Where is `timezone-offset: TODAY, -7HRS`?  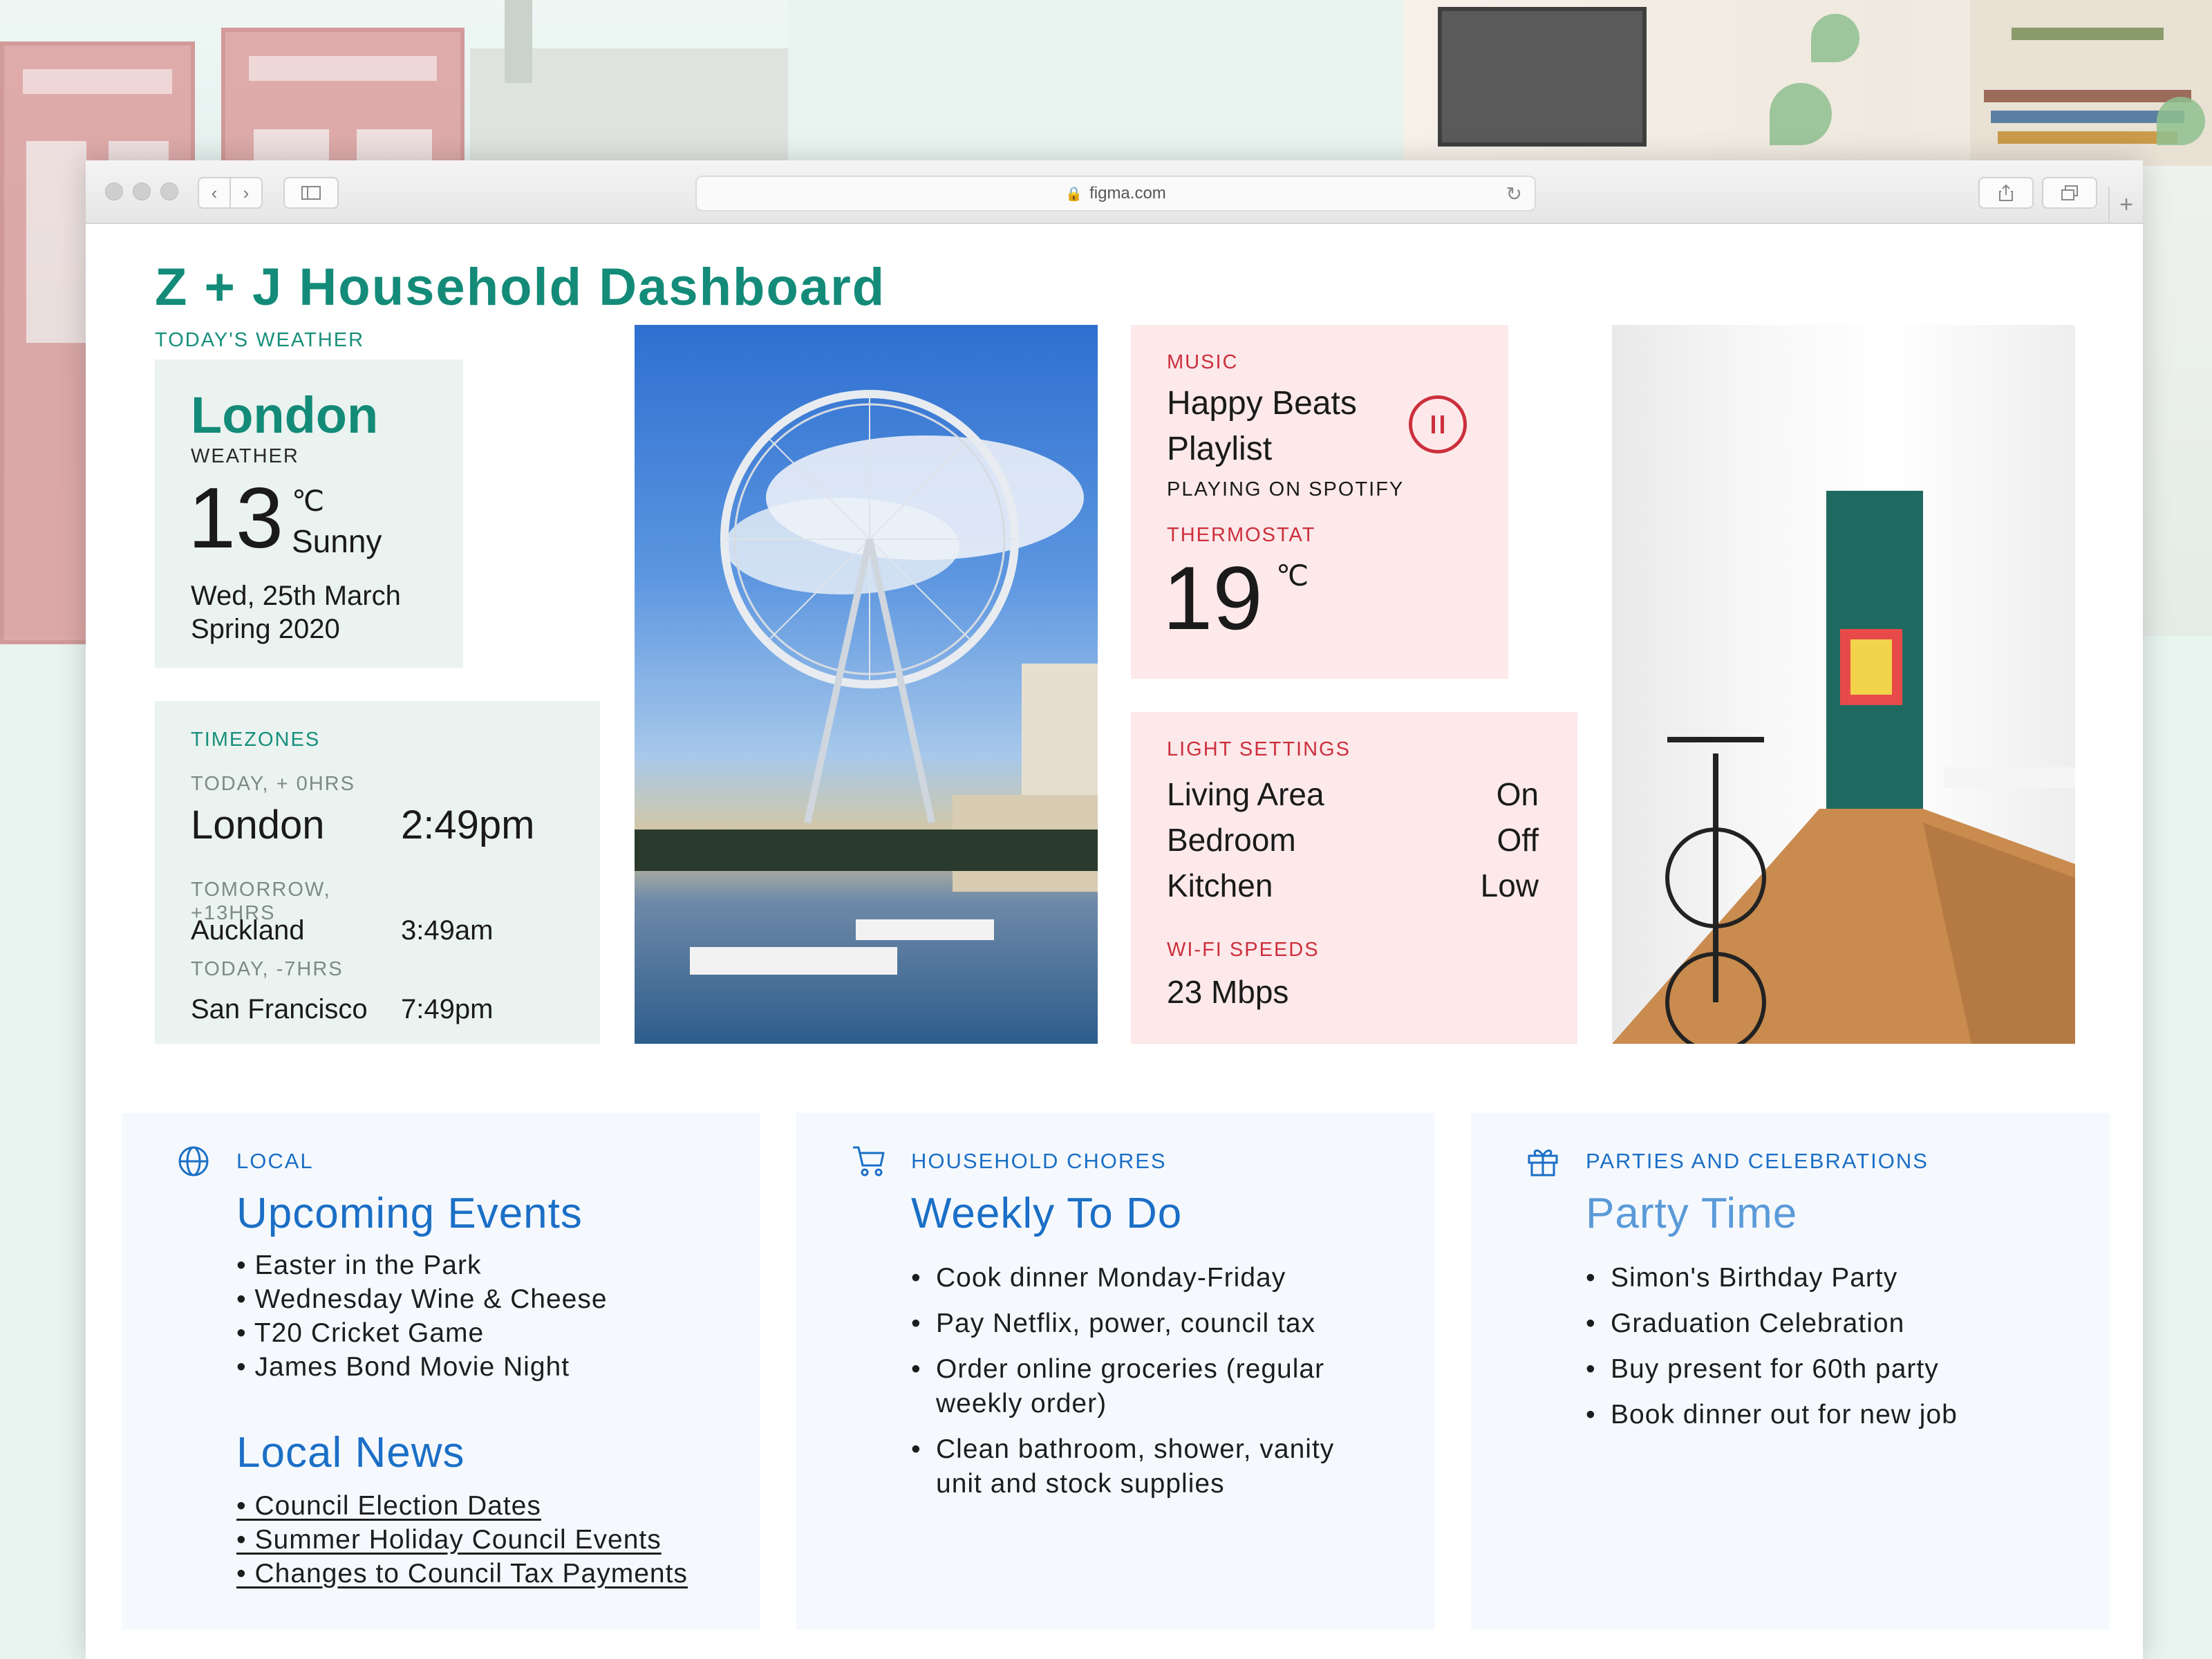
timezone-offset: TODAY, -7HRS is located at coordinates (267, 969).